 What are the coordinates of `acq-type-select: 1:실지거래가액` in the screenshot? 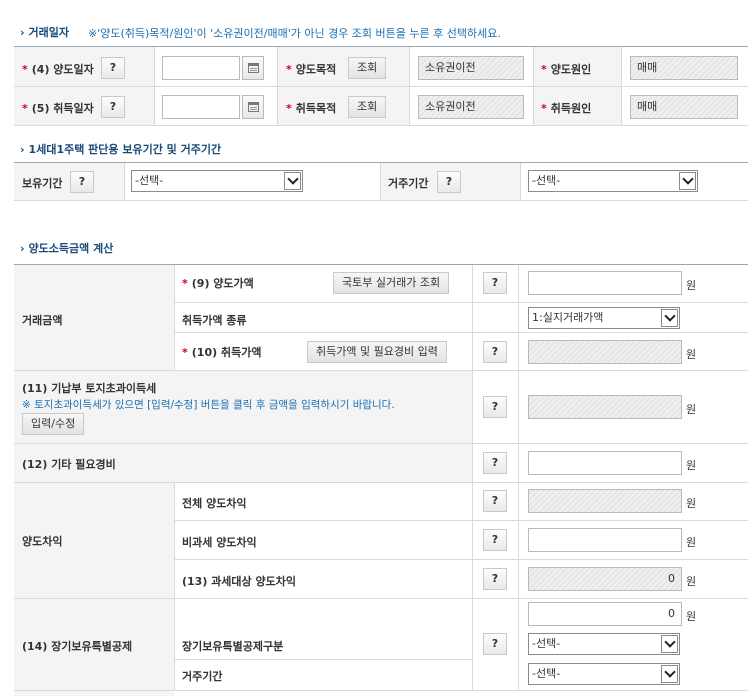 It's located at (604, 318).